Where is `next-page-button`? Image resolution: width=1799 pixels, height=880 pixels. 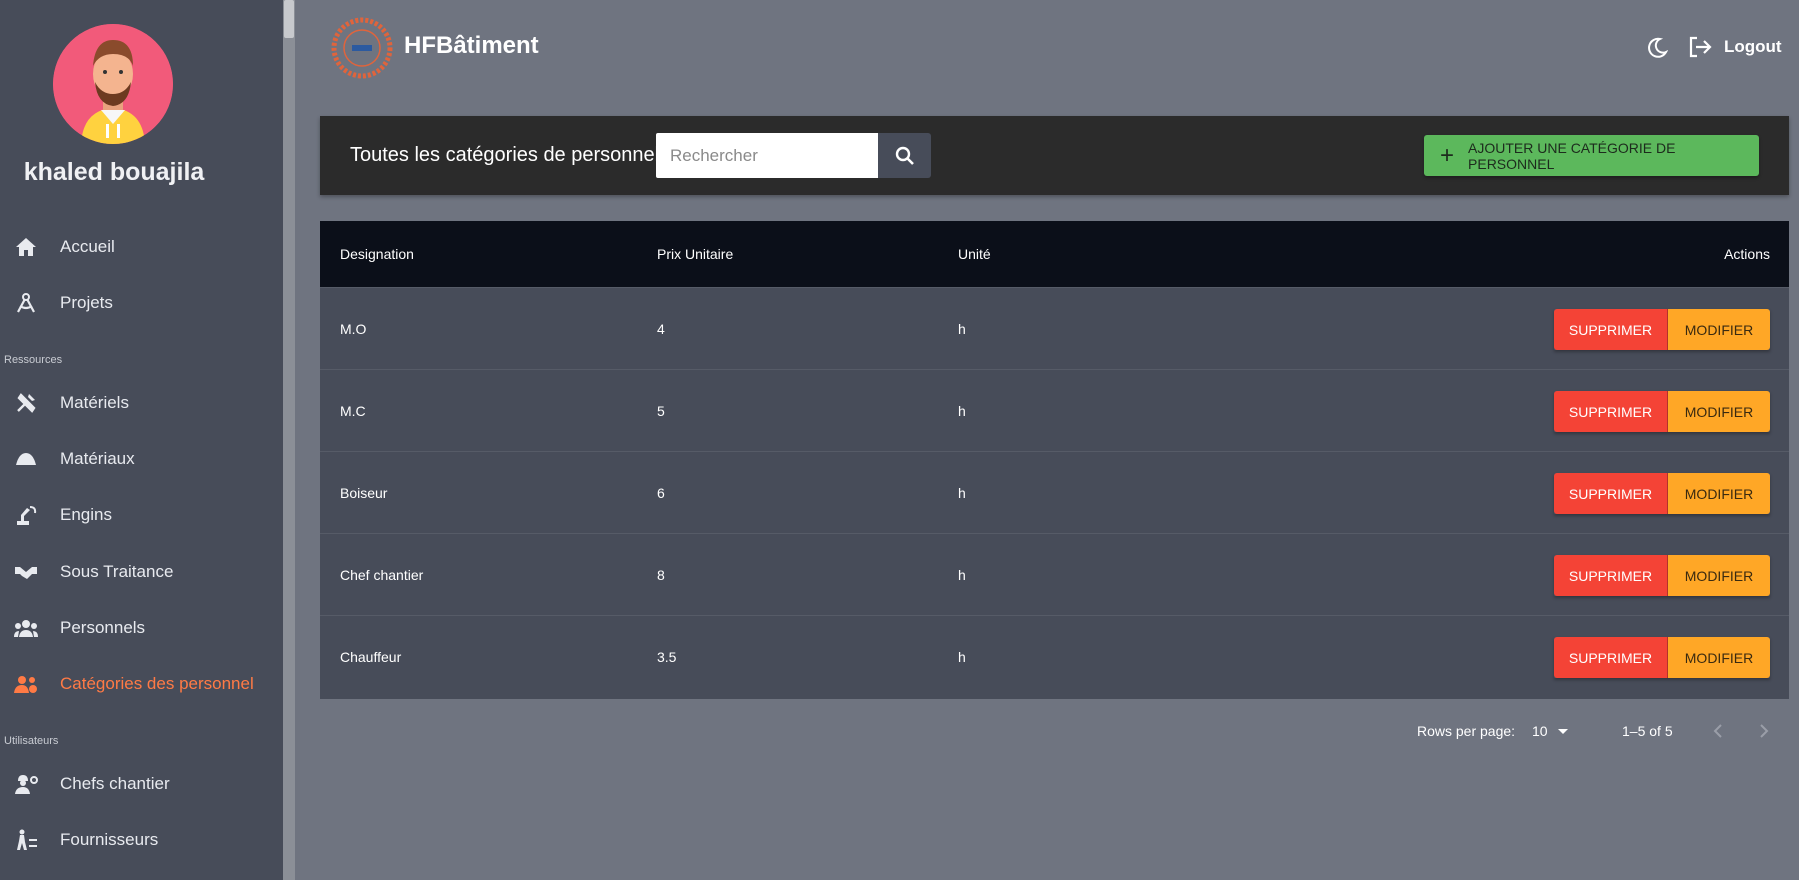
next-page-button is located at coordinates (1764, 731).